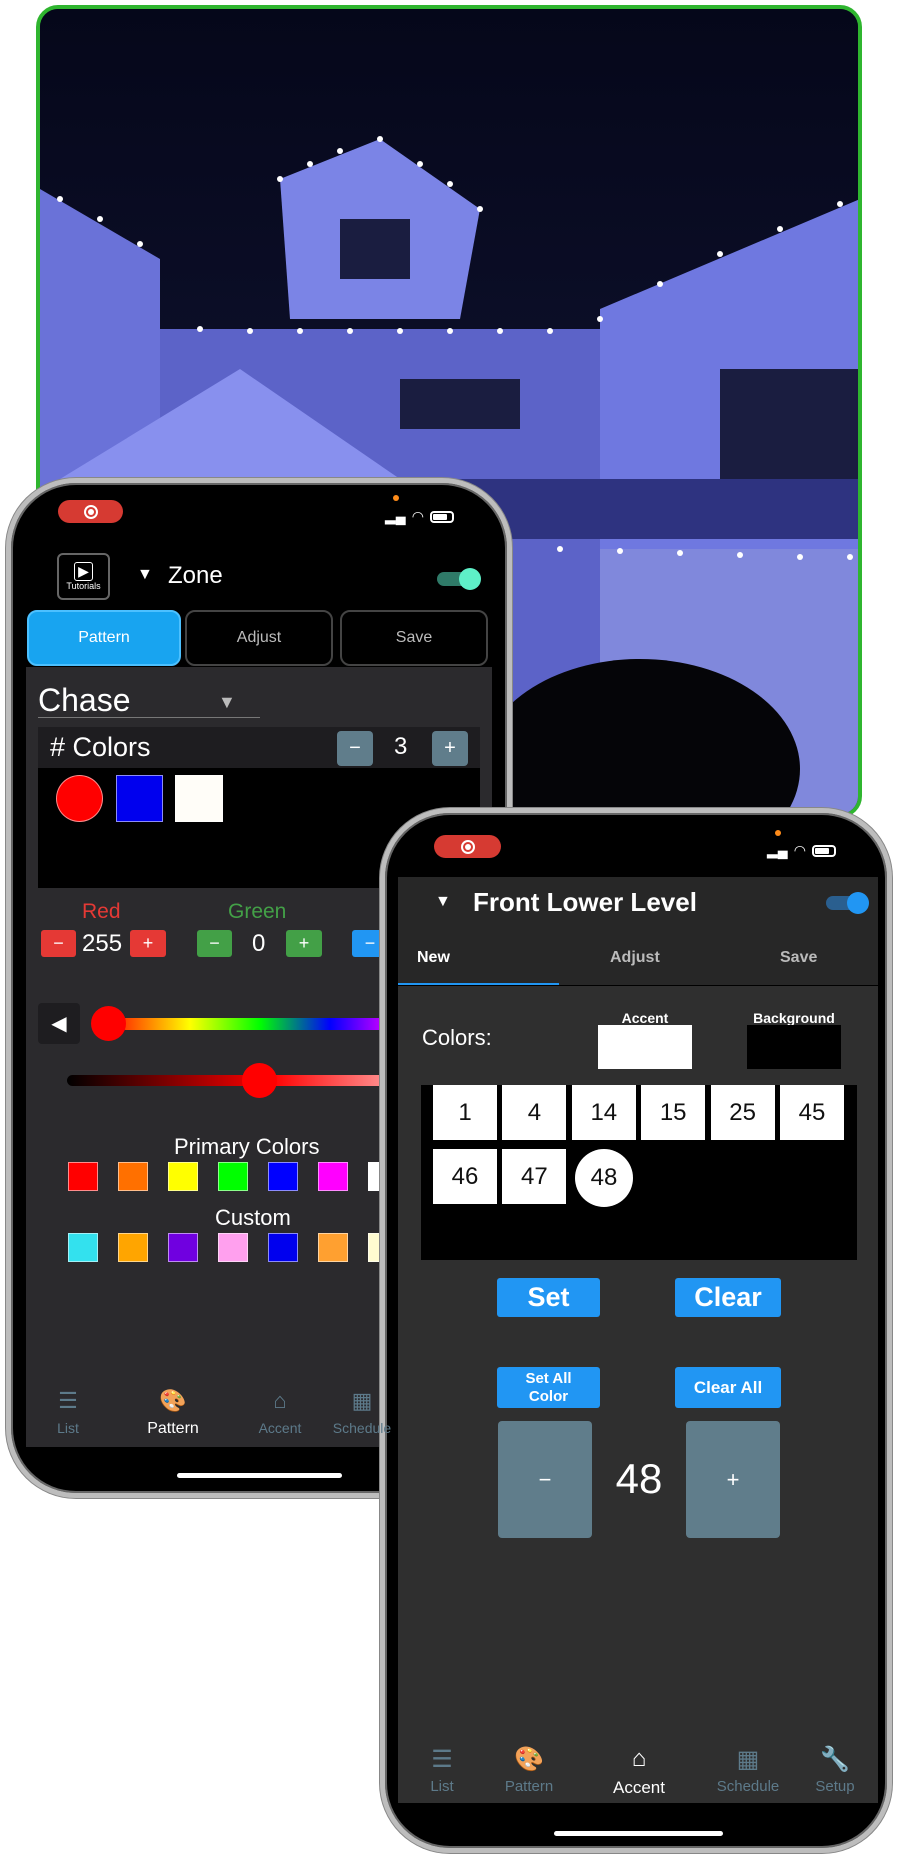 The image size is (900, 1864). I want to click on colors-label: Colors:, so click(457, 1037).